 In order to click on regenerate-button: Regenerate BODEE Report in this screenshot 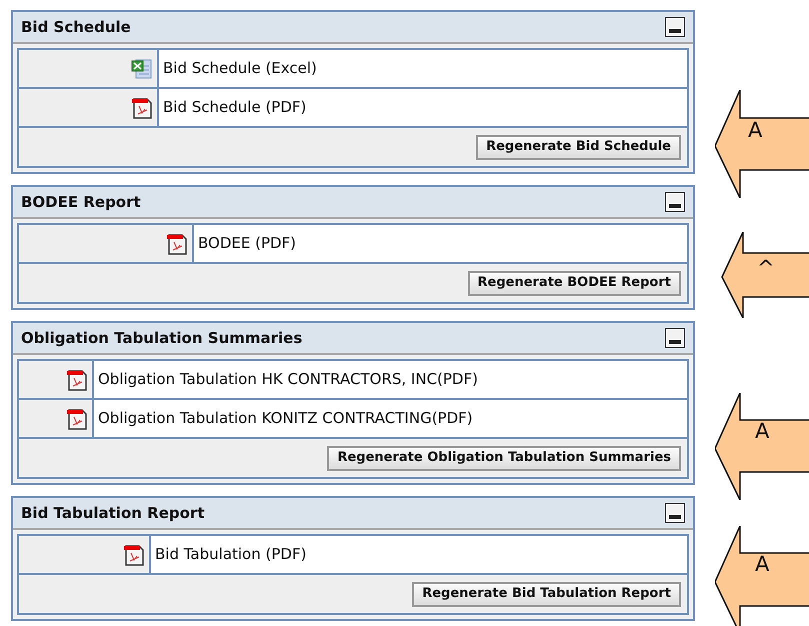, I will do `click(574, 283)`.